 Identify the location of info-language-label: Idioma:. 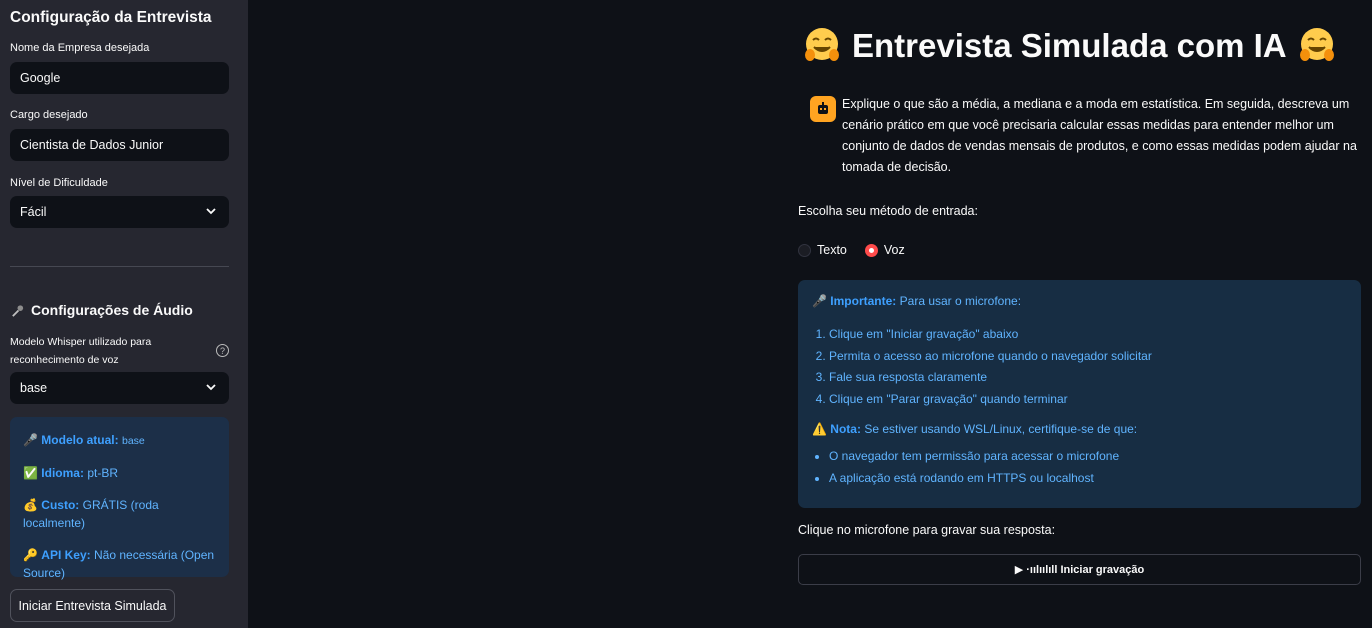
(62, 473).